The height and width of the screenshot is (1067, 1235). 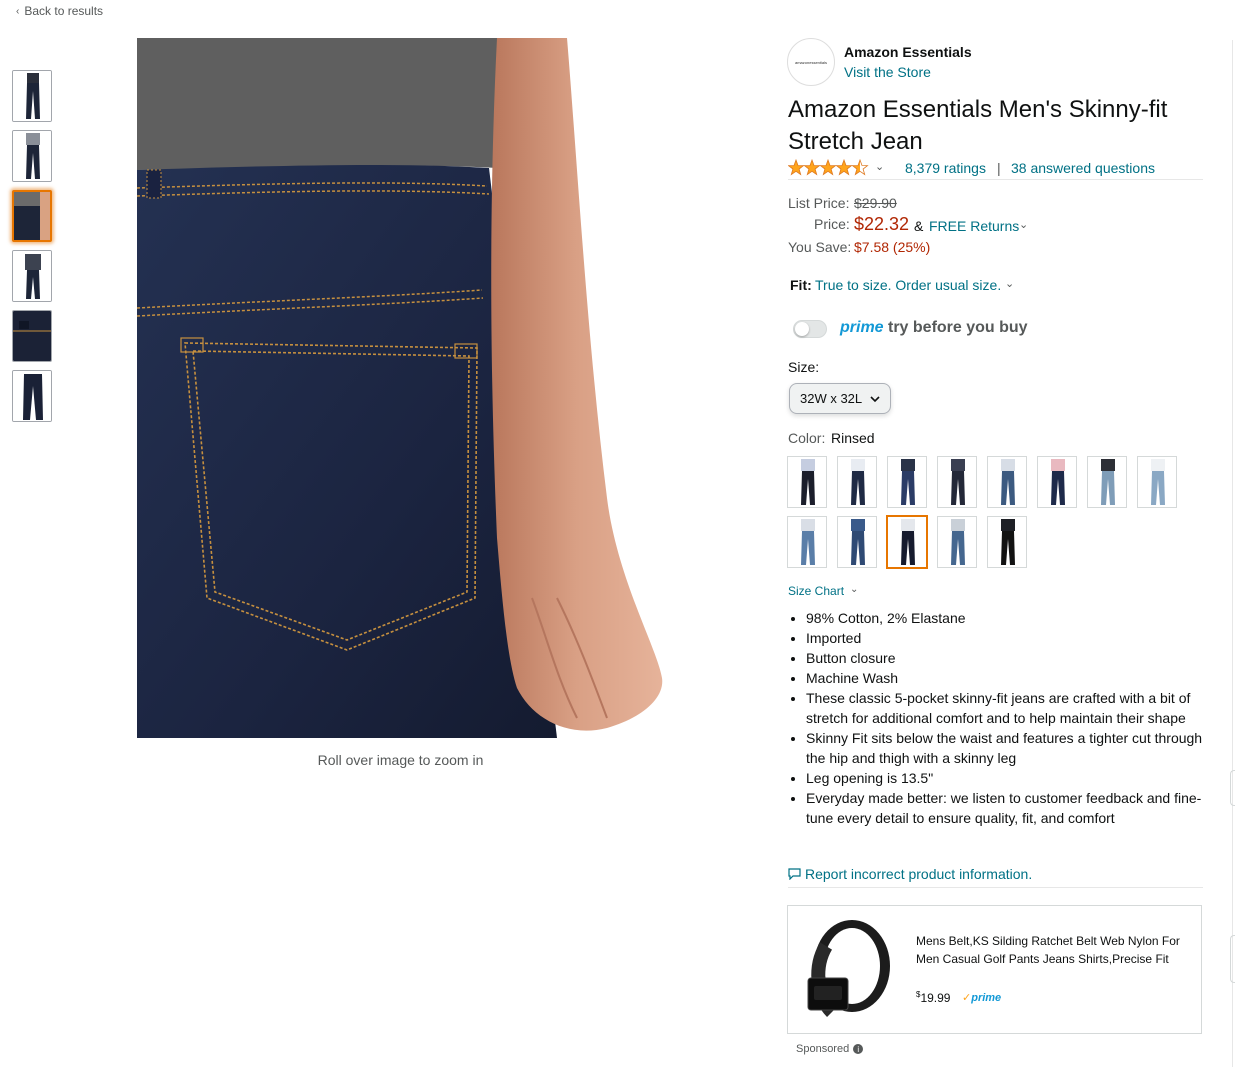 I want to click on prime-logo: prime, so click(x=862, y=327).